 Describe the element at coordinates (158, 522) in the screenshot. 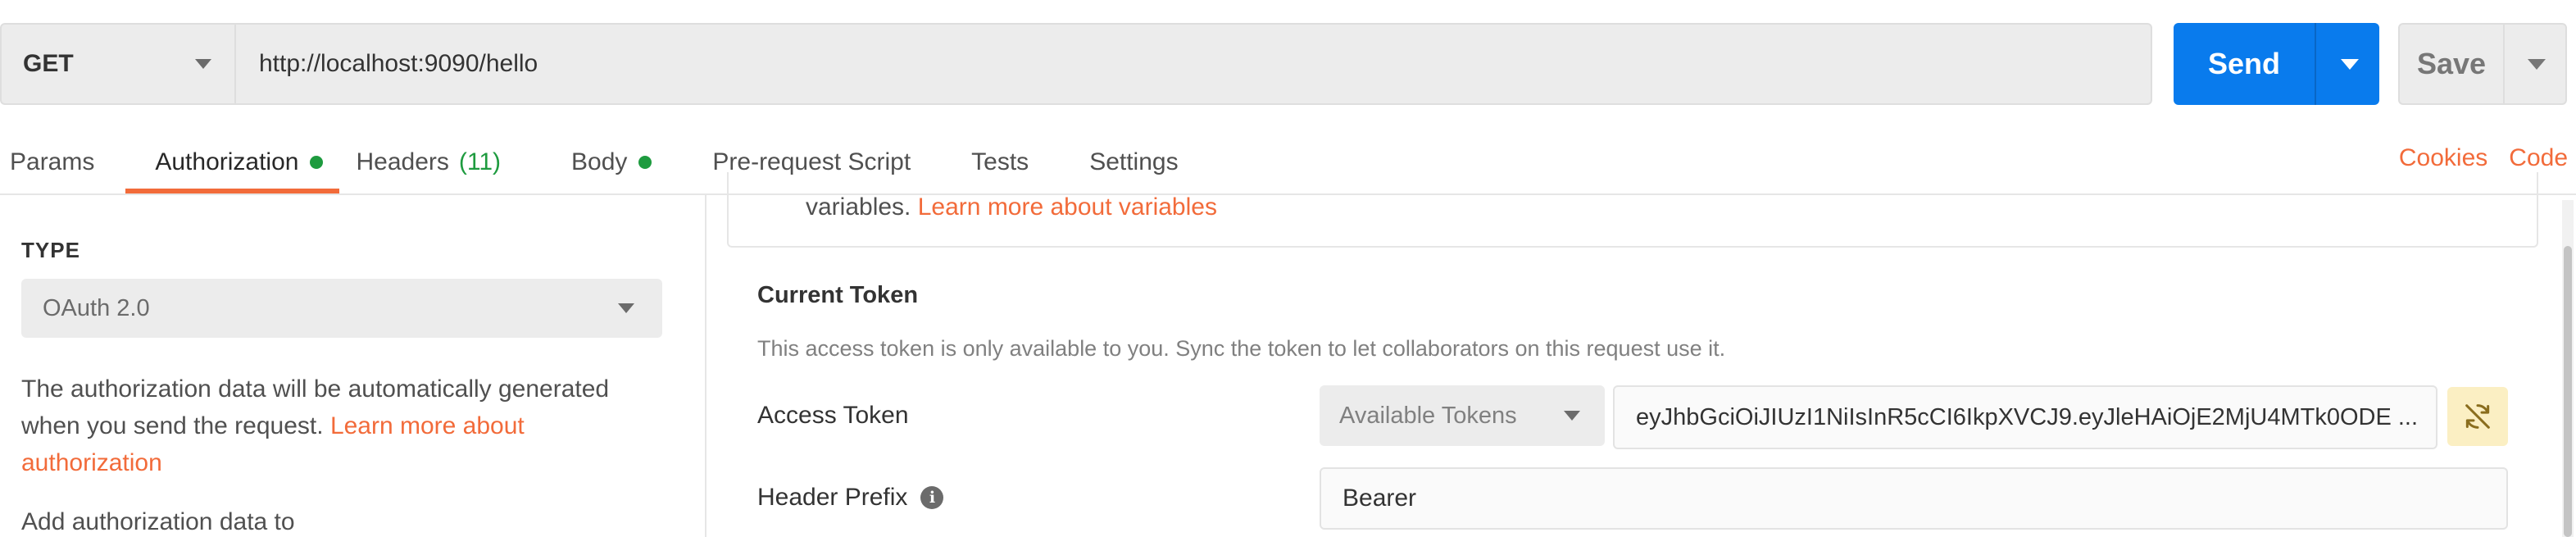

I see `add-auth-label: Add authorization data to` at that location.